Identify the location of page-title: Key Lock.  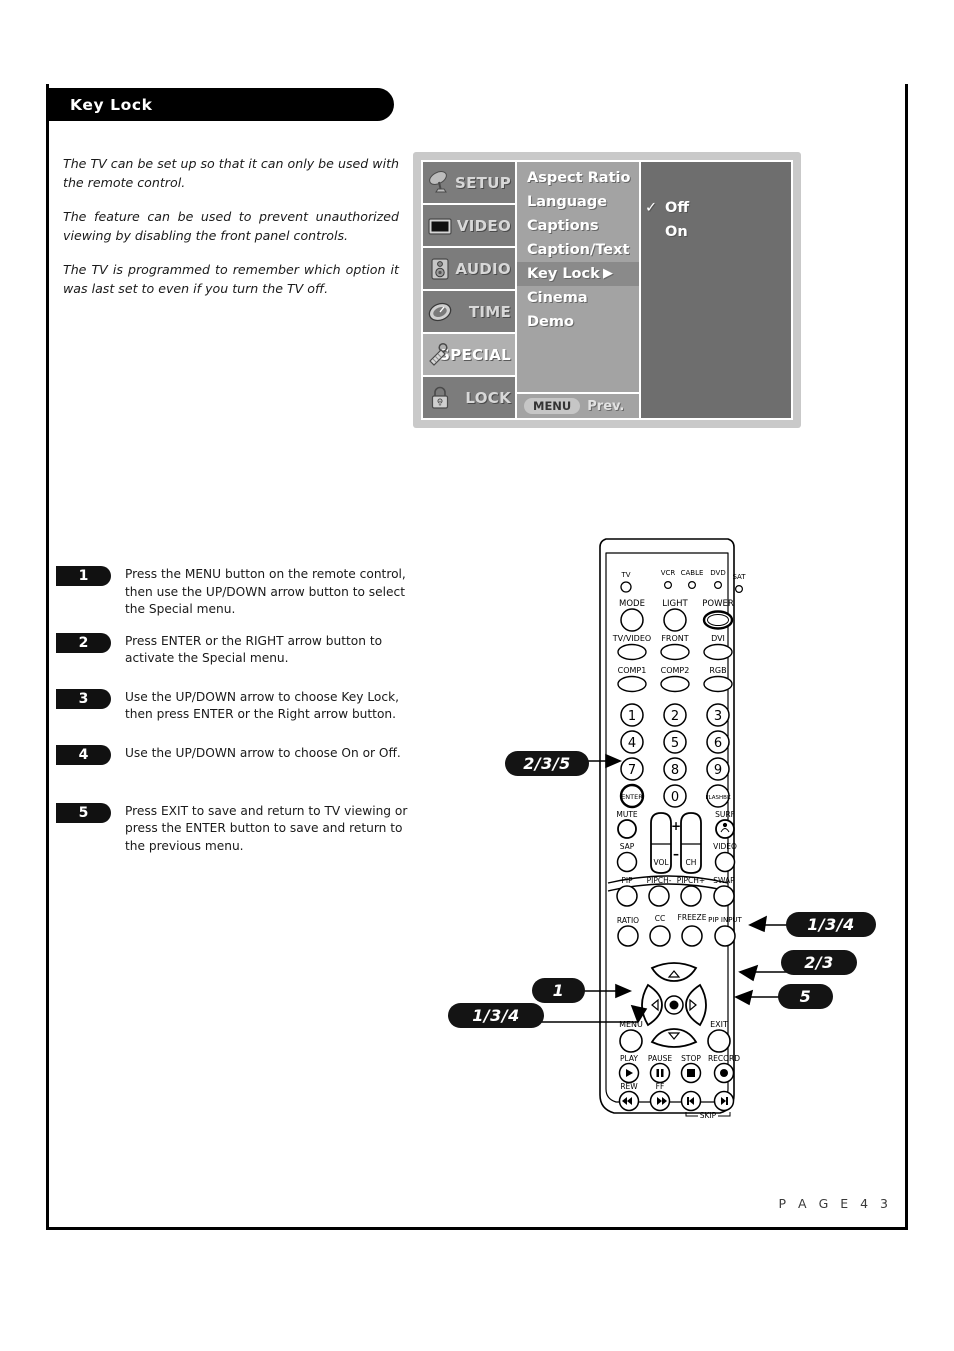
(111, 104).